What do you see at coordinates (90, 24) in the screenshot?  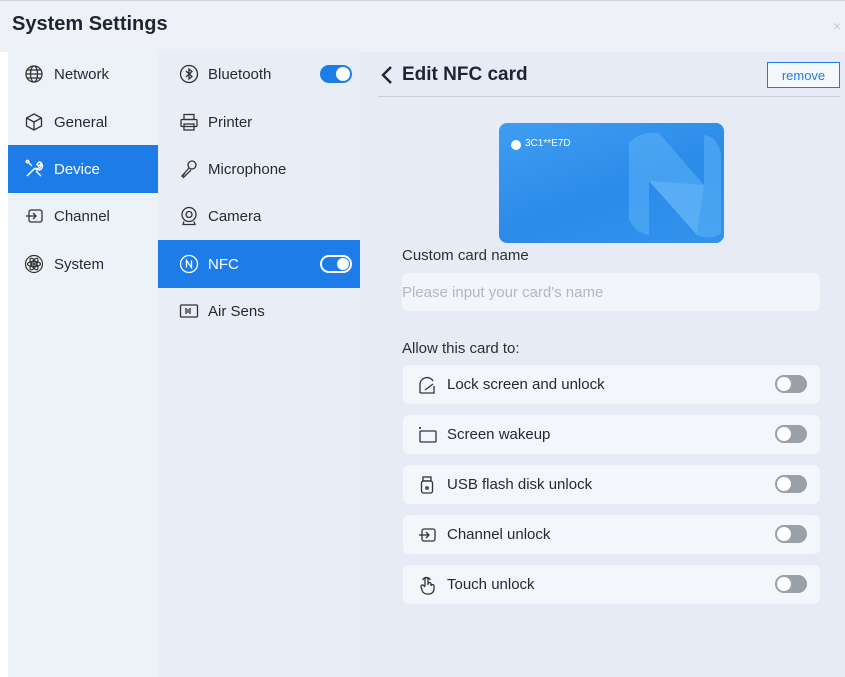 I see `window-title: System Settings` at bounding box center [90, 24].